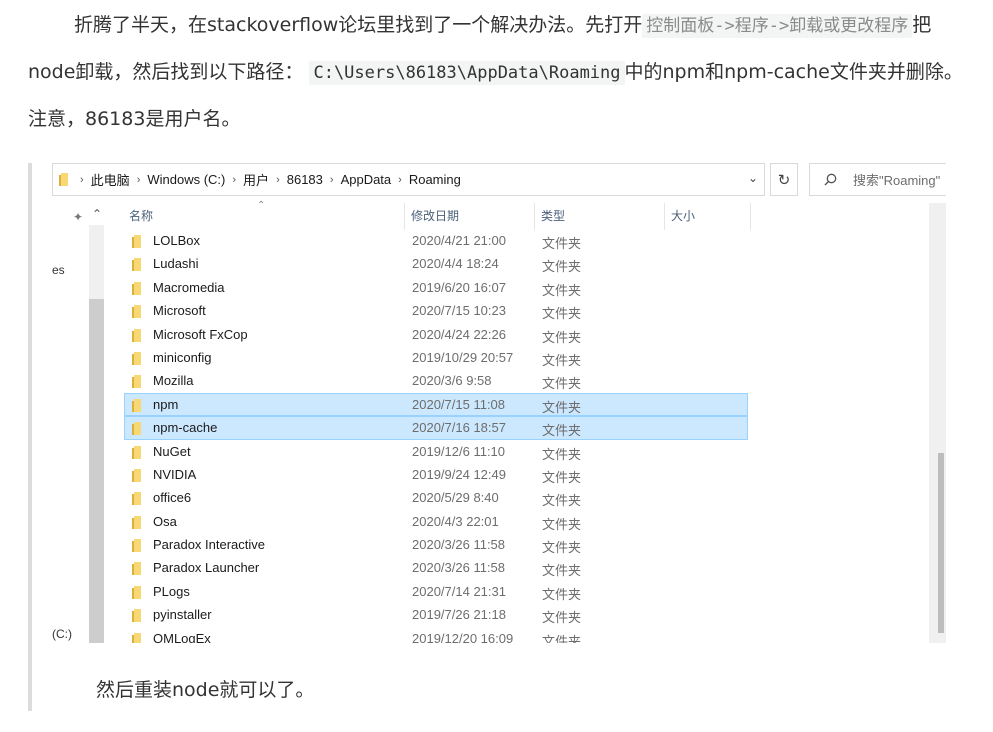 The height and width of the screenshot is (732, 993). What do you see at coordinates (165, 521) in the screenshot?
I see `file-name: Osa` at bounding box center [165, 521].